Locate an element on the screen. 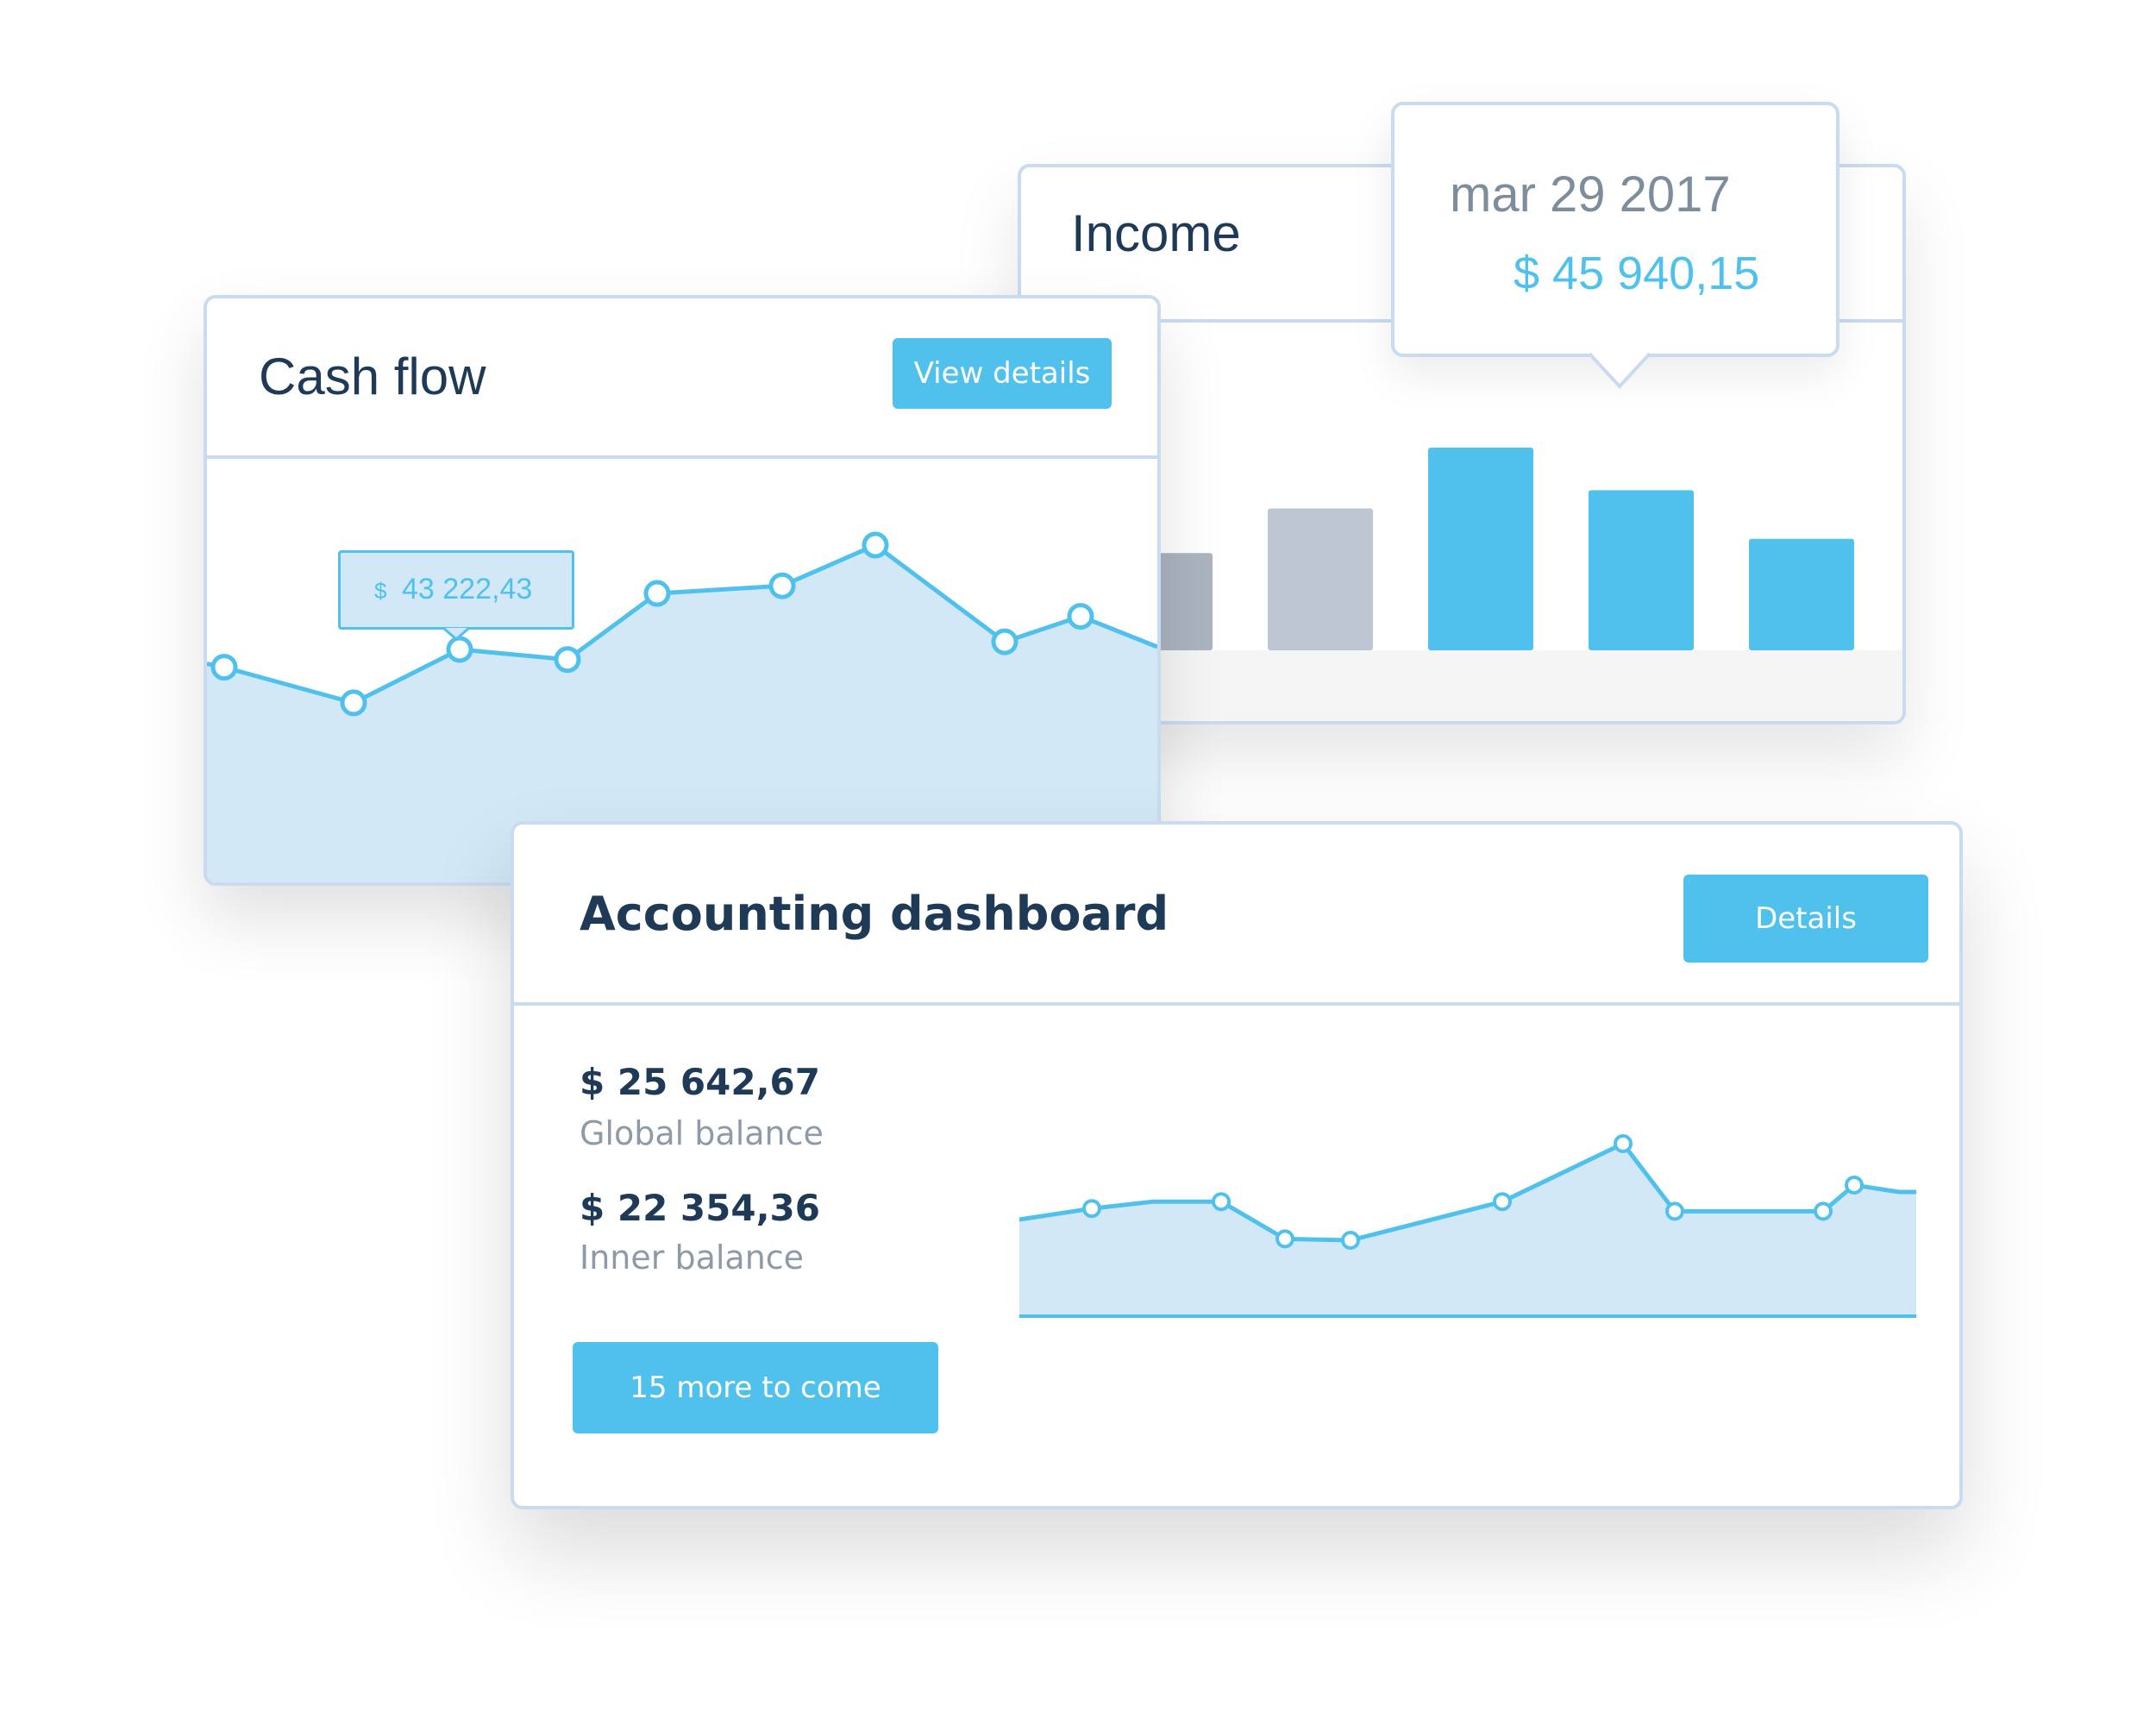 This screenshot has width=2156, height=1725. cash-flow-tooltip-currency: $ is located at coordinates (380, 591).